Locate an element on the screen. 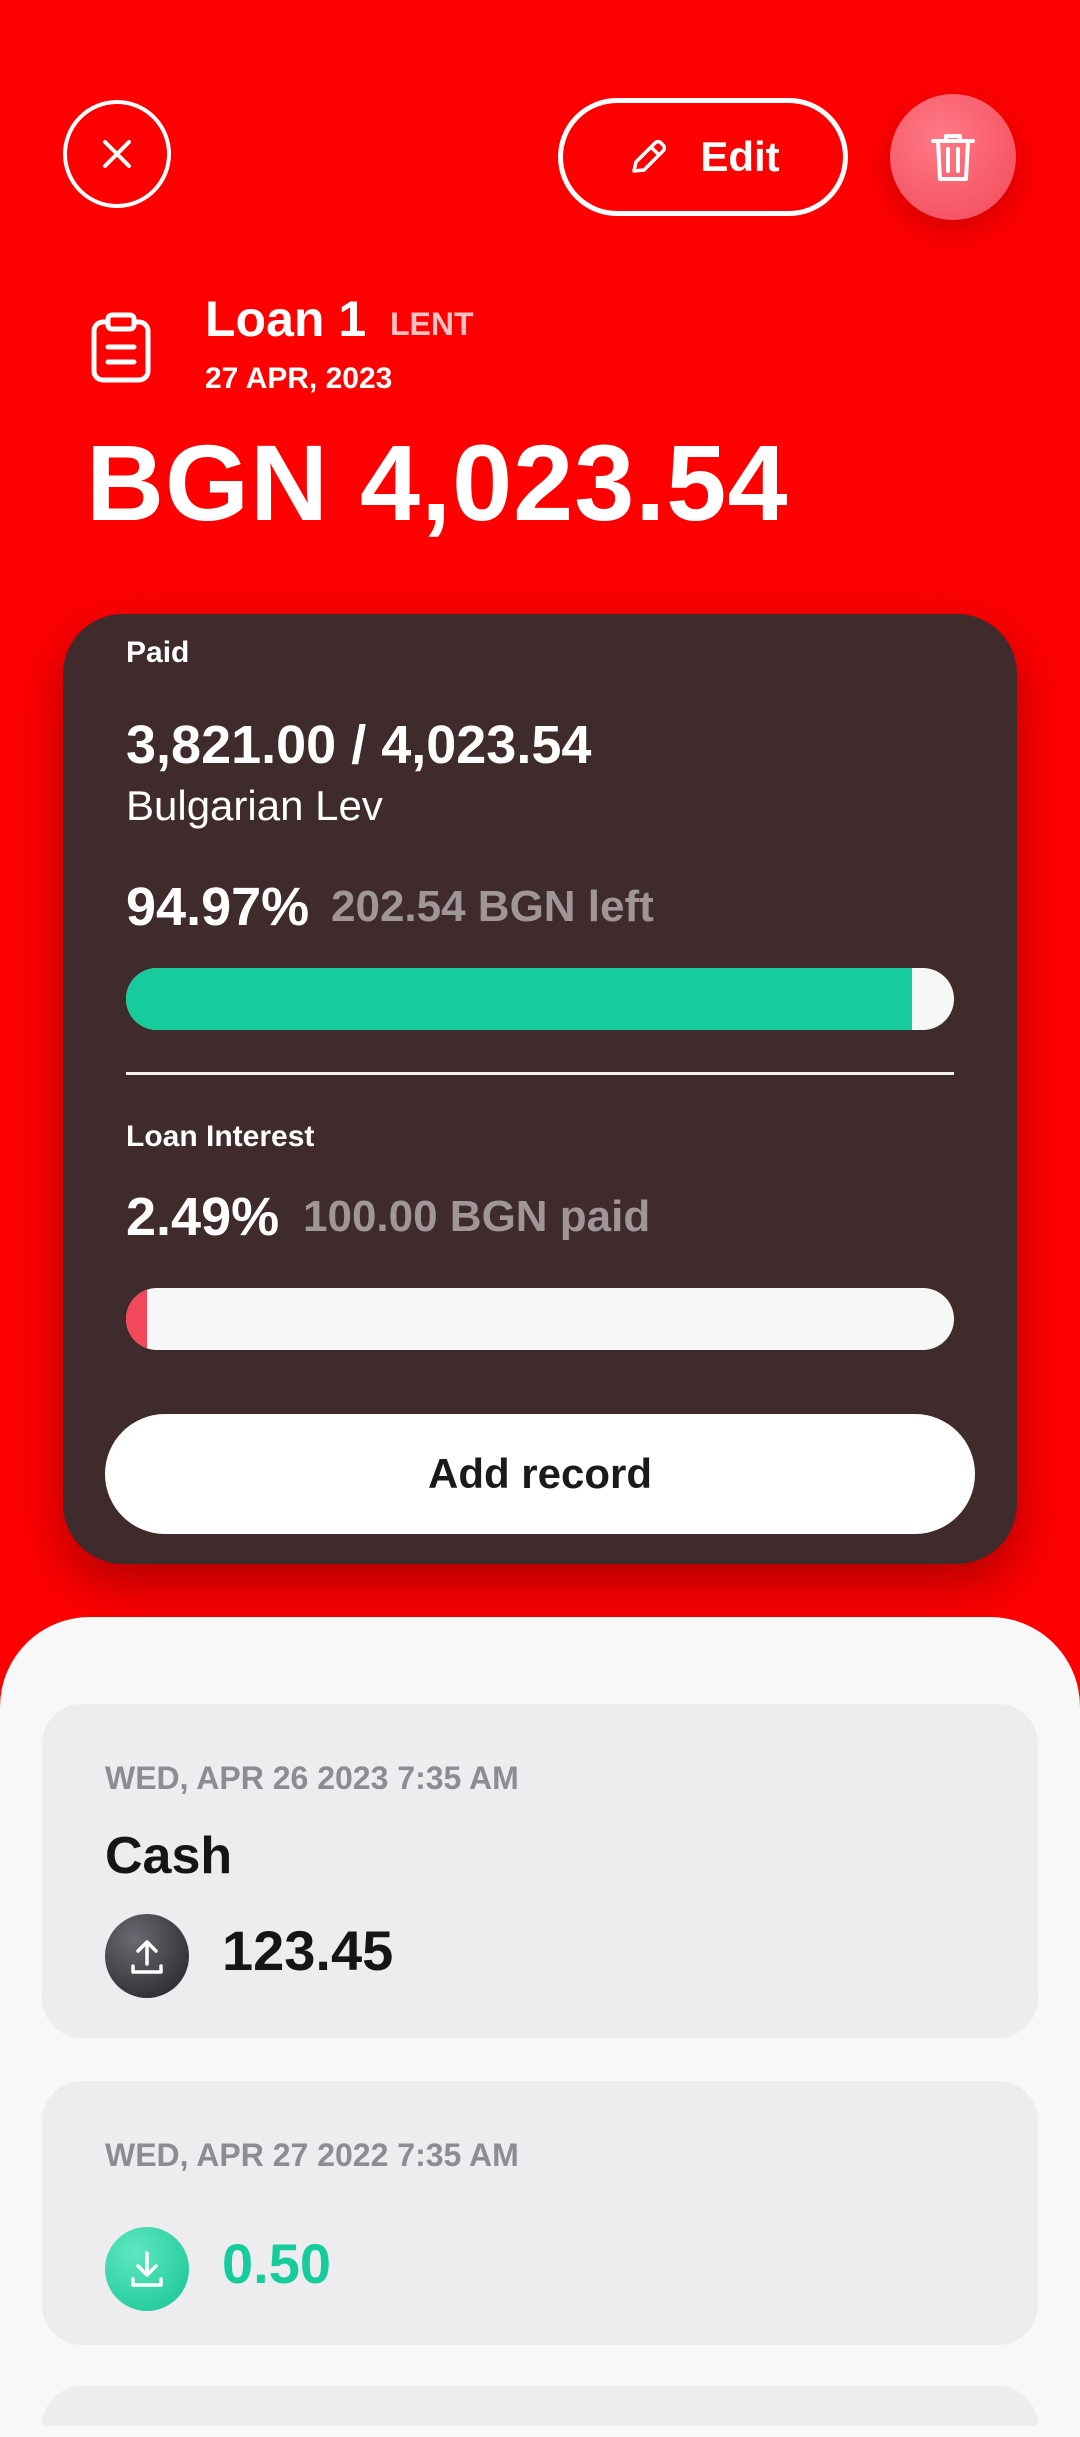 This screenshot has width=1080, height=2437. record-card is located at coordinates (540, 2406).